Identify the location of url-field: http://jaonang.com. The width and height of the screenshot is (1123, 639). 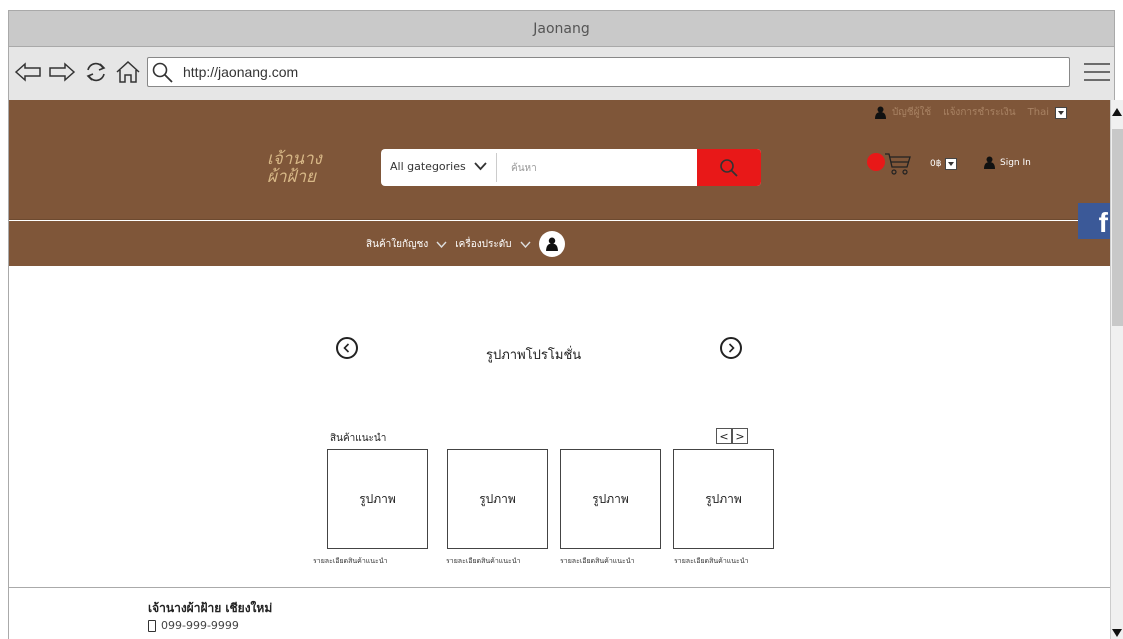
(608, 72).